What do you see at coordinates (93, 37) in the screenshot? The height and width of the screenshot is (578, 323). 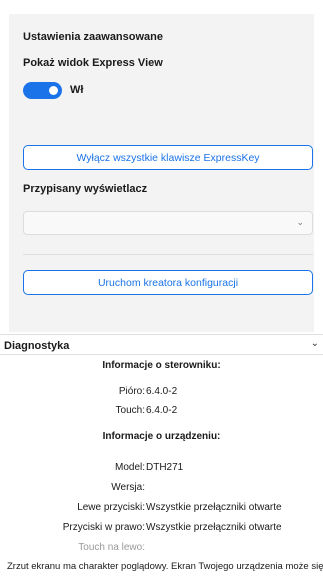 I see `advanced-settings-heading: Ustawienia zaawansowane` at bounding box center [93, 37].